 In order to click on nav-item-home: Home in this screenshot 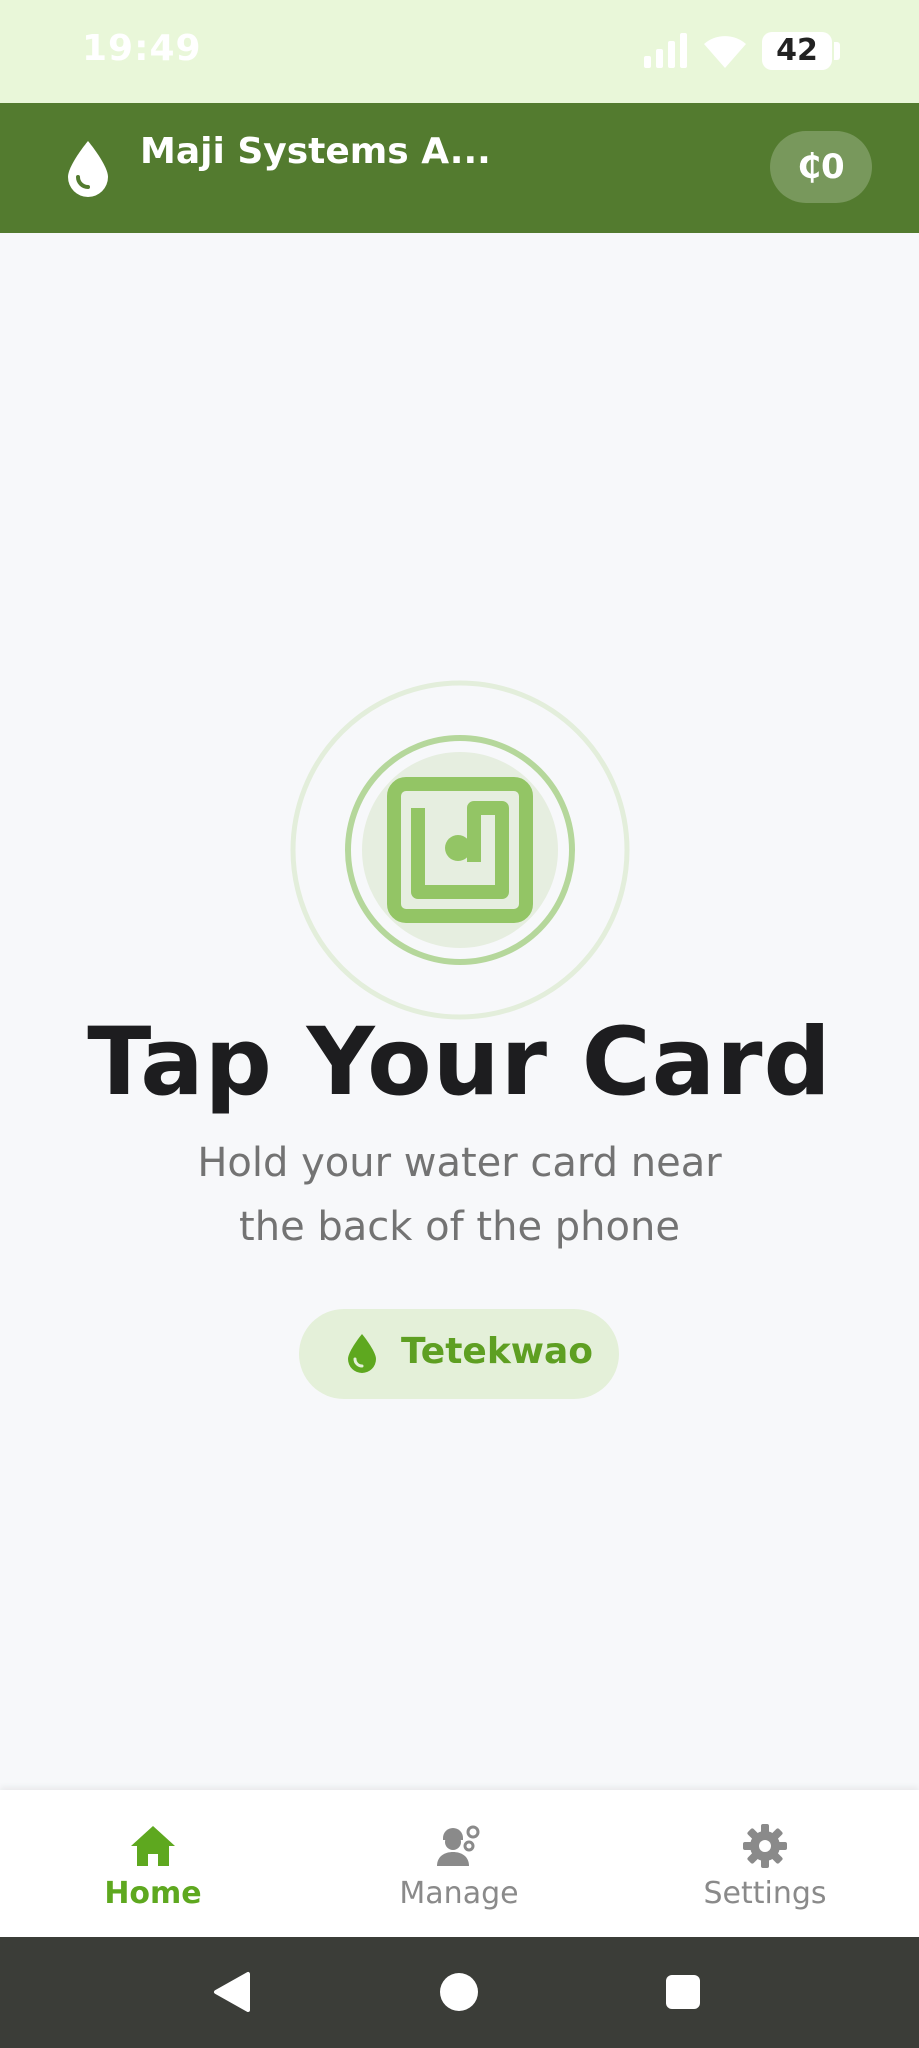, I will do `click(153, 1863)`.